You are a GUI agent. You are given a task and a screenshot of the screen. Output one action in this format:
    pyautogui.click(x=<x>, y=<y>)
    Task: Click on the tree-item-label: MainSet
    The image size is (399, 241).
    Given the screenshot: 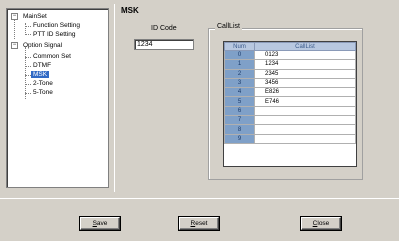 What is the action you would take?
    pyautogui.click(x=35, y=16)
    